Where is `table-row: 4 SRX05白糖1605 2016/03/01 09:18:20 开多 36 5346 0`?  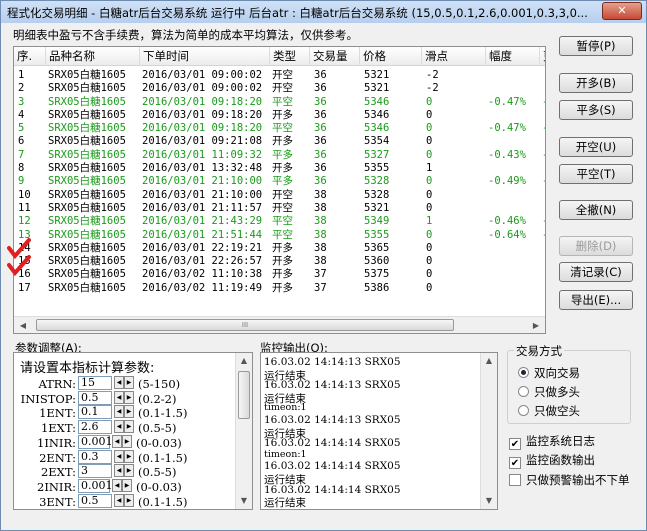 table-row: 4 SRX05白糖1605 2016/03/01 09:18:20 开多 36 5346 0 is located at coordinates (279, 115).